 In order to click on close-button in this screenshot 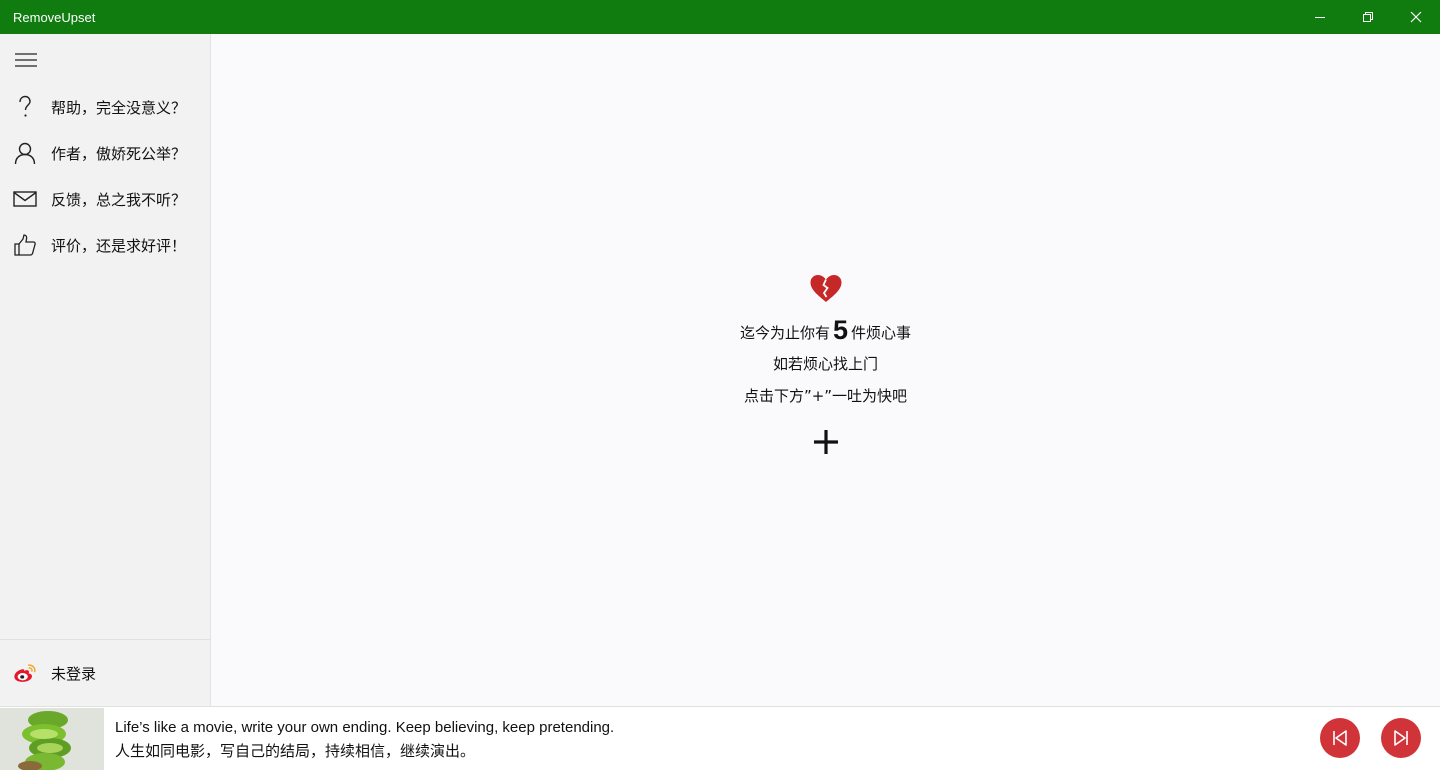, I will do `click(1416, 17)`.